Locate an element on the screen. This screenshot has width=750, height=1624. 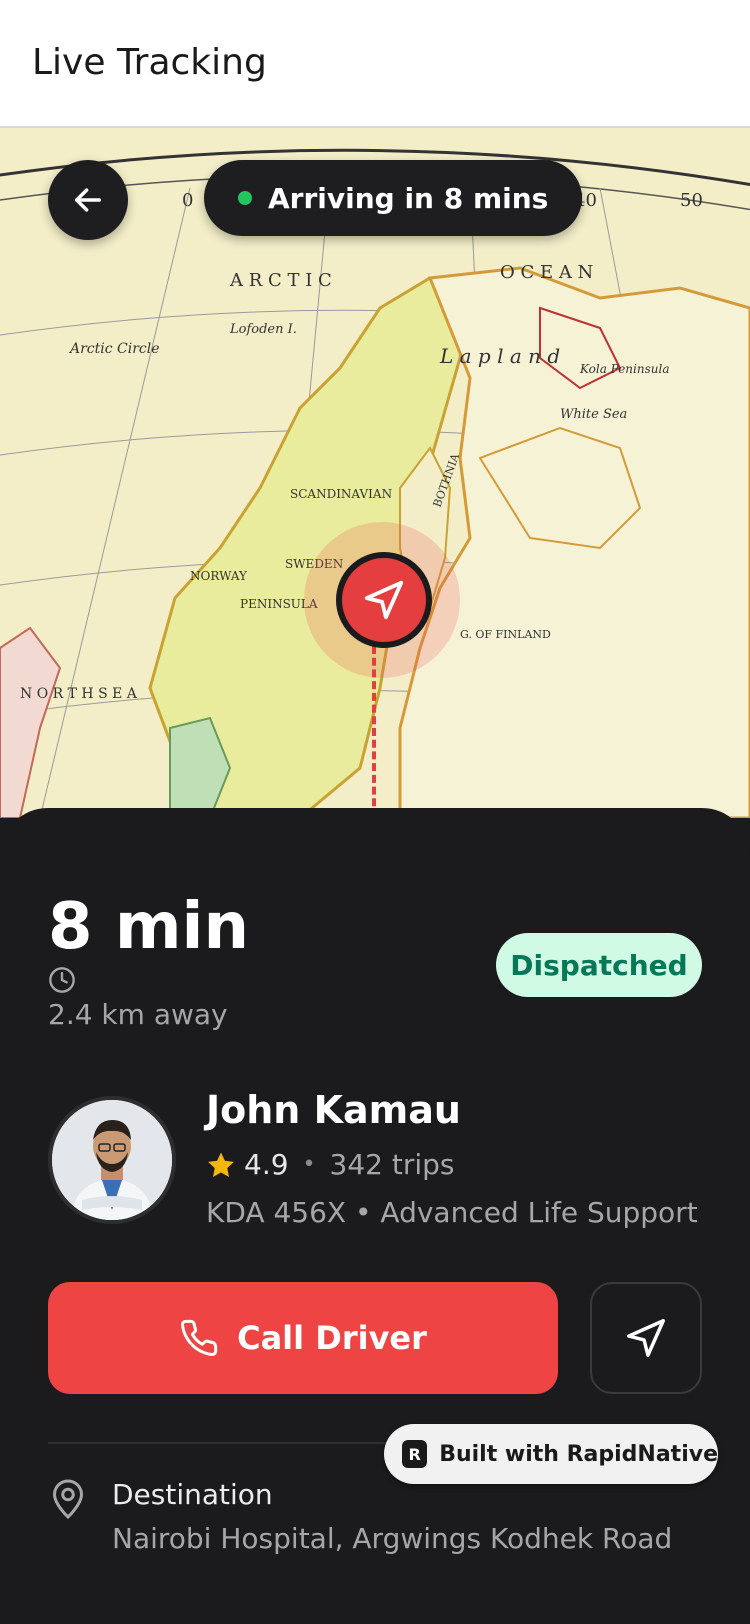
driver-avatar is located at coordinates (112, 1160).